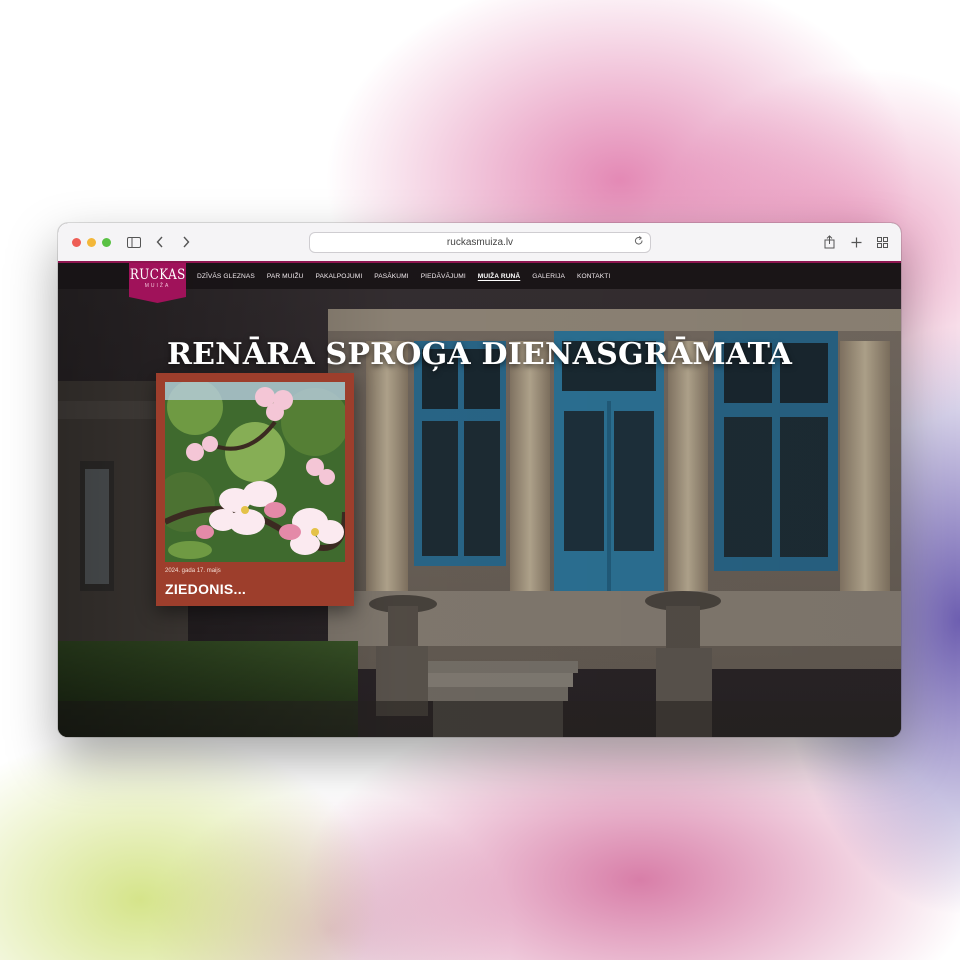 This screenshot has width=960, height=960. I want to click on nav-item-7: GALERIJA, so click(548, 276).